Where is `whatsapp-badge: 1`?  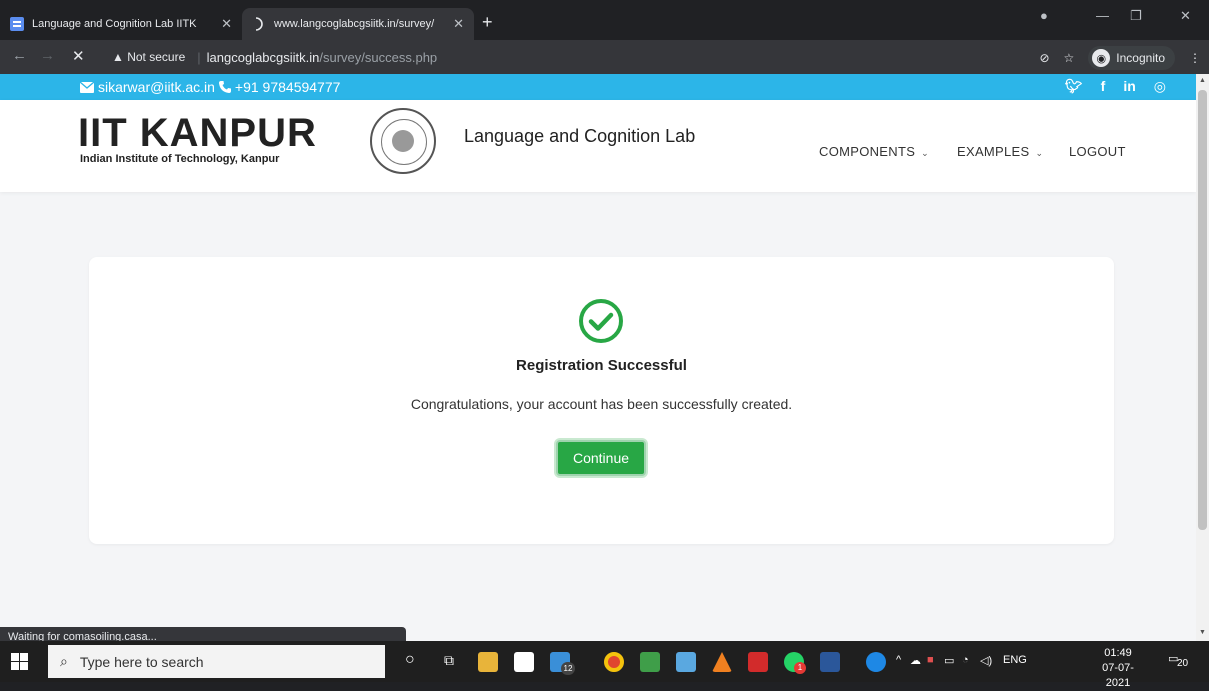
whatsapp-badge: 1 is located at coordinates (800, 668).